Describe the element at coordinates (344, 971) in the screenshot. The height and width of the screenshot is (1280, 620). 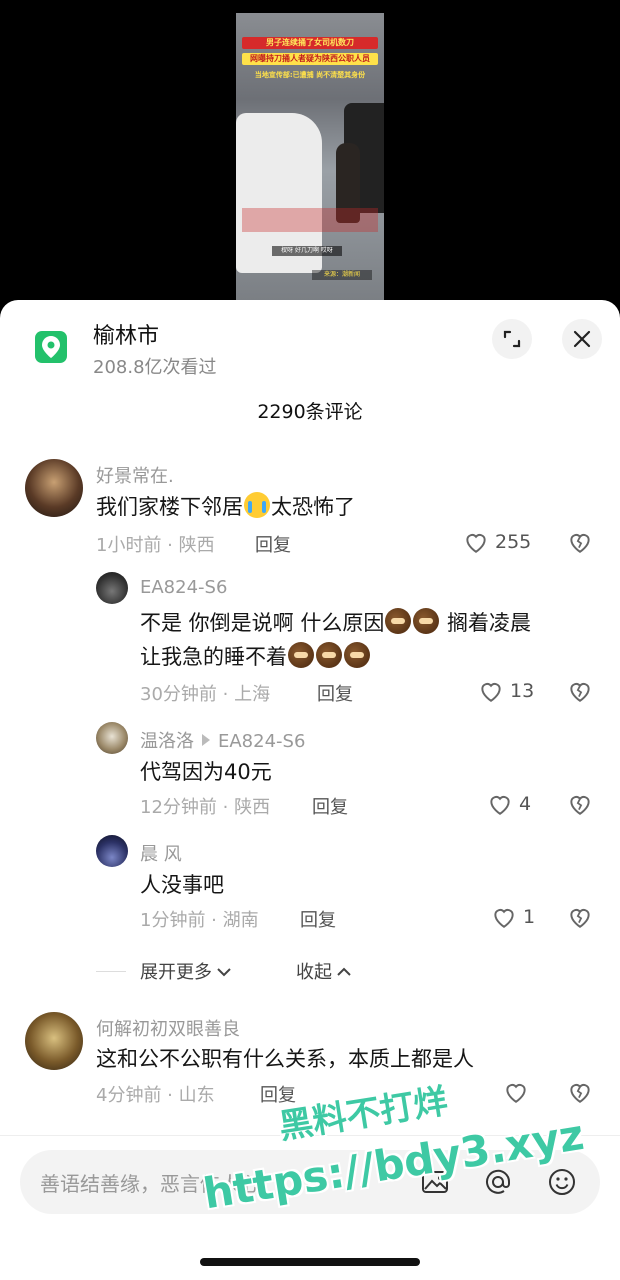
I see `chevron-up-icon` at that location.